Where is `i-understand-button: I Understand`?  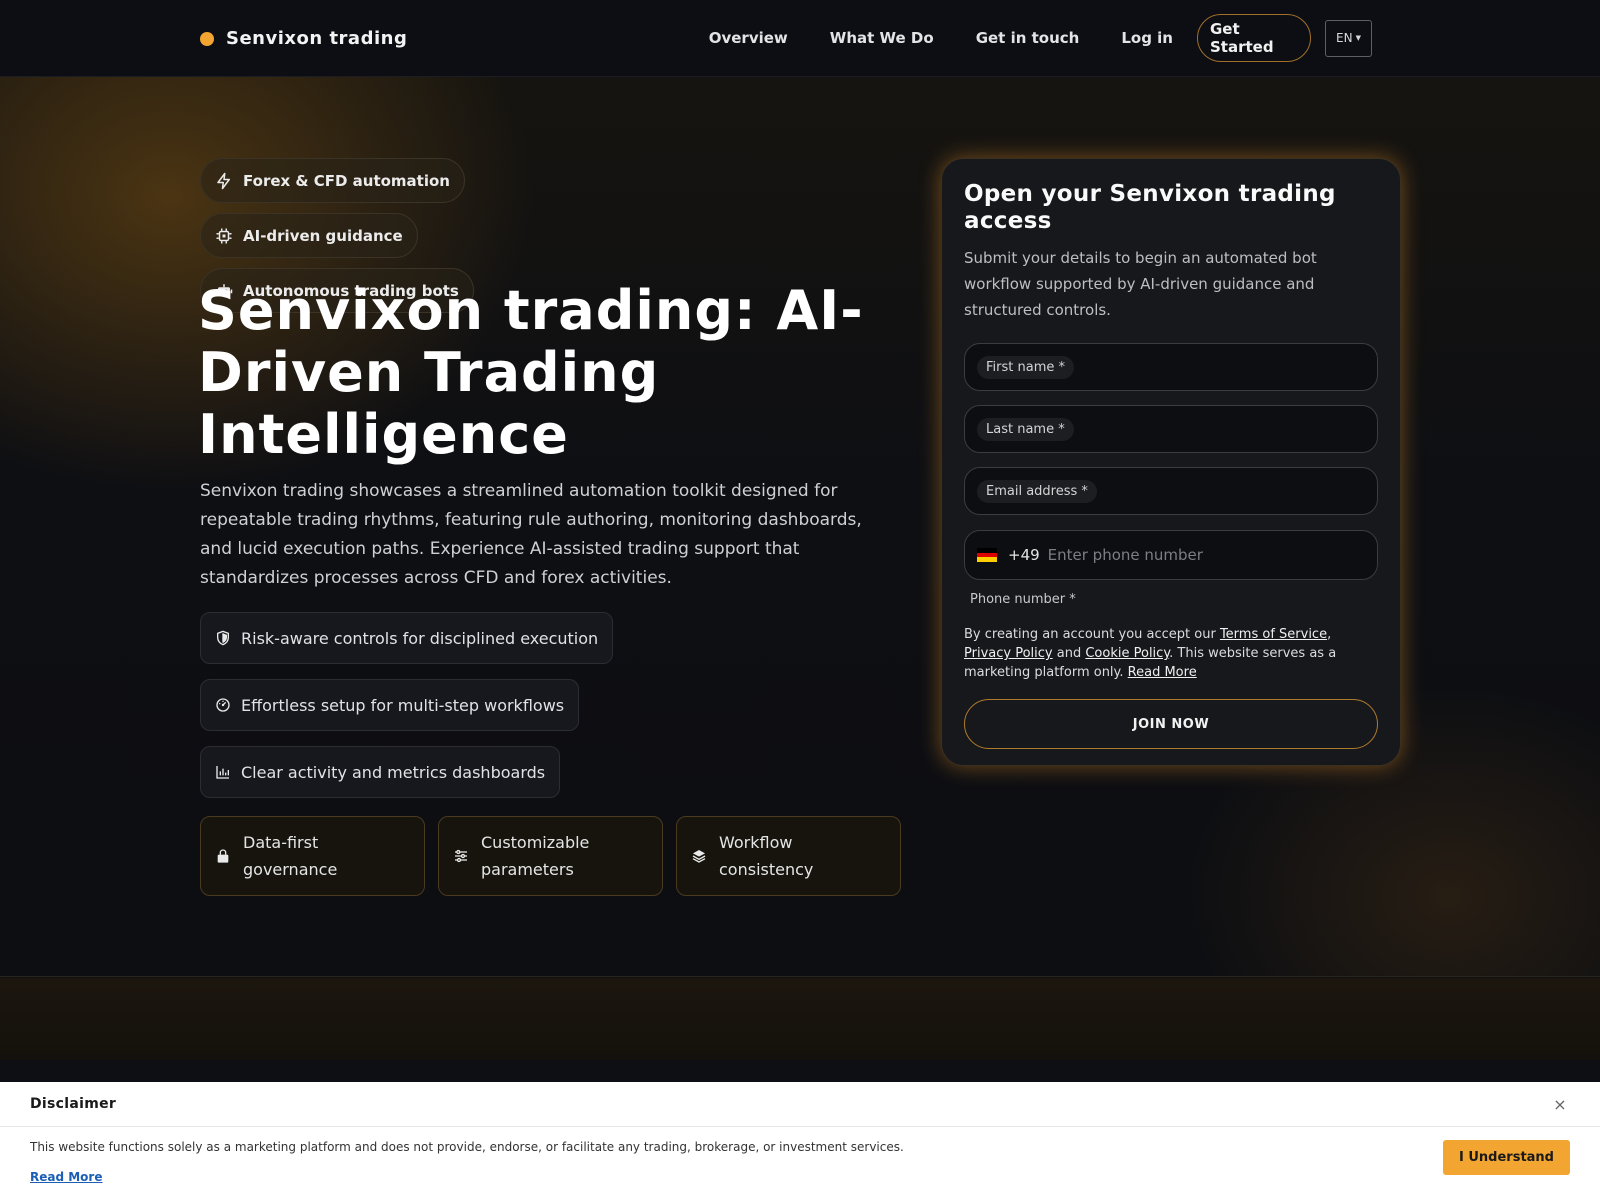
i-understand-button: I Understand is located at coordinates (1506, 1157).